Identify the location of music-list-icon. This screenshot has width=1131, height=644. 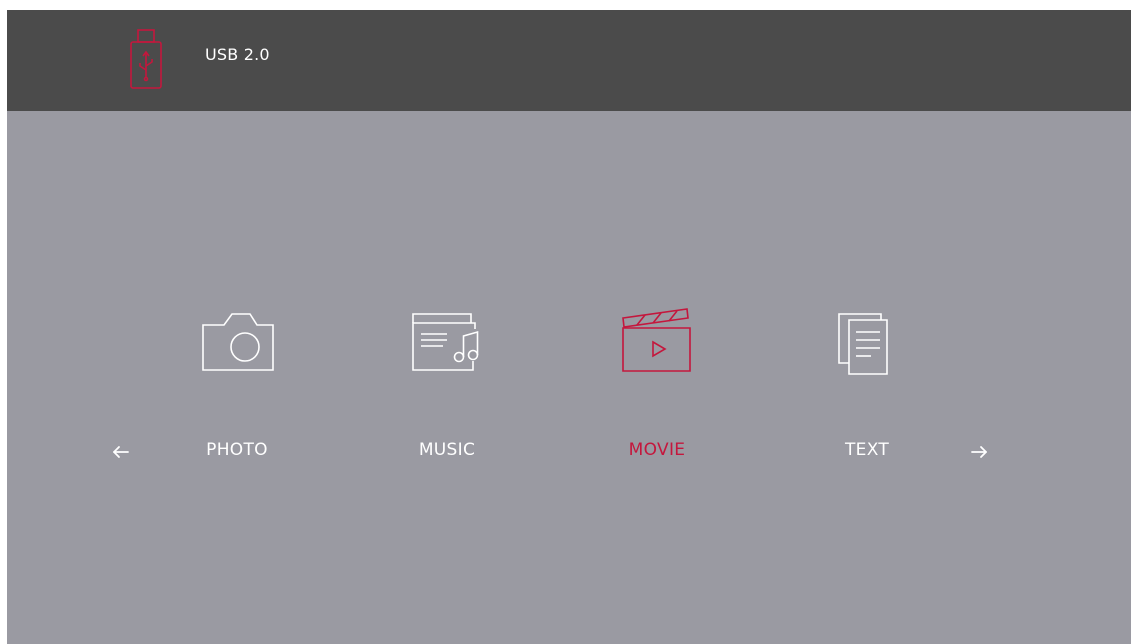
(445, 342).